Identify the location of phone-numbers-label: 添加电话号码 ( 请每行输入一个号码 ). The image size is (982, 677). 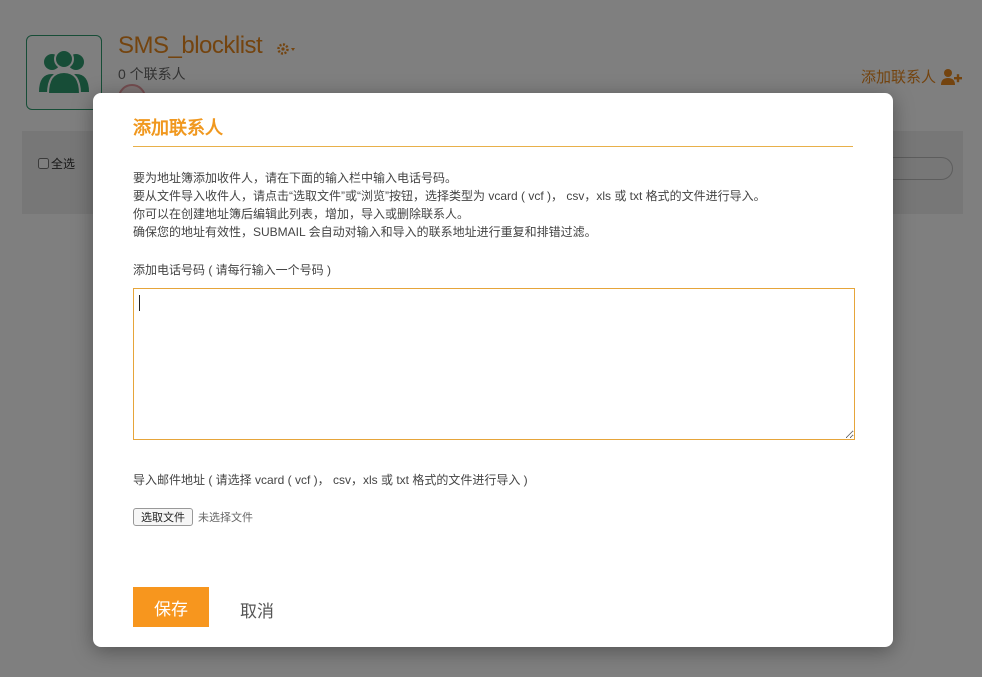
(232, 270).